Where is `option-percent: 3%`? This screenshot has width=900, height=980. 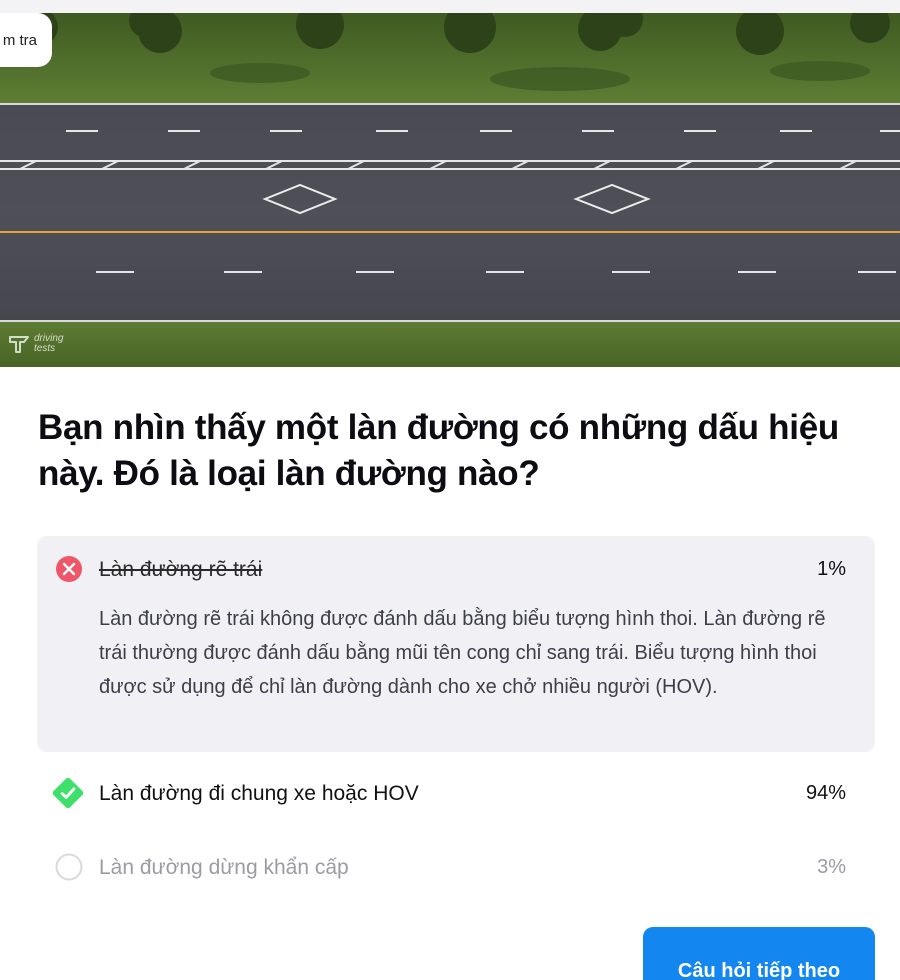
option-percent: 3% is located at coordinates (831, 867).